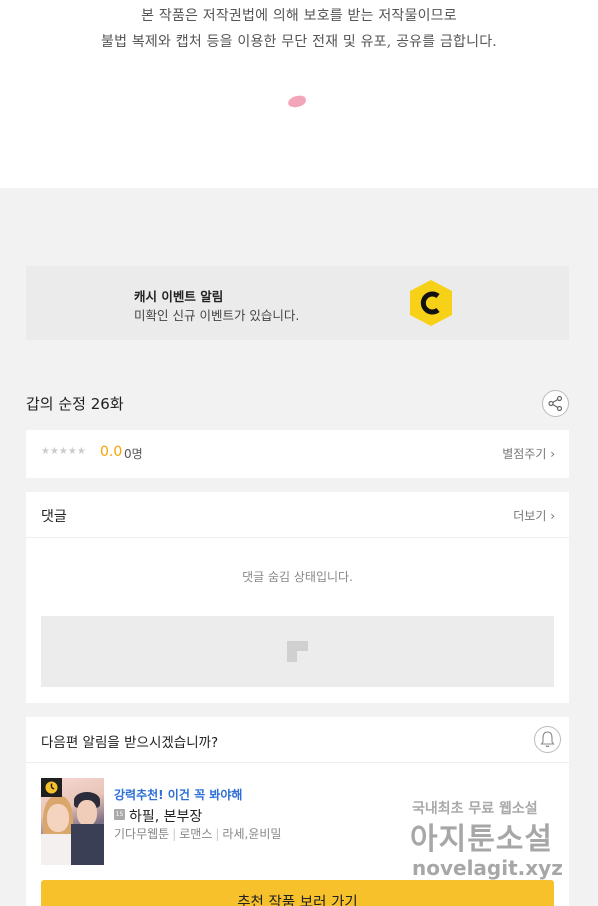 The image size is (598, 906). Describe the element at coordinates (431, 303) in the screenshot. I see `cash-logo-icon` at that location.